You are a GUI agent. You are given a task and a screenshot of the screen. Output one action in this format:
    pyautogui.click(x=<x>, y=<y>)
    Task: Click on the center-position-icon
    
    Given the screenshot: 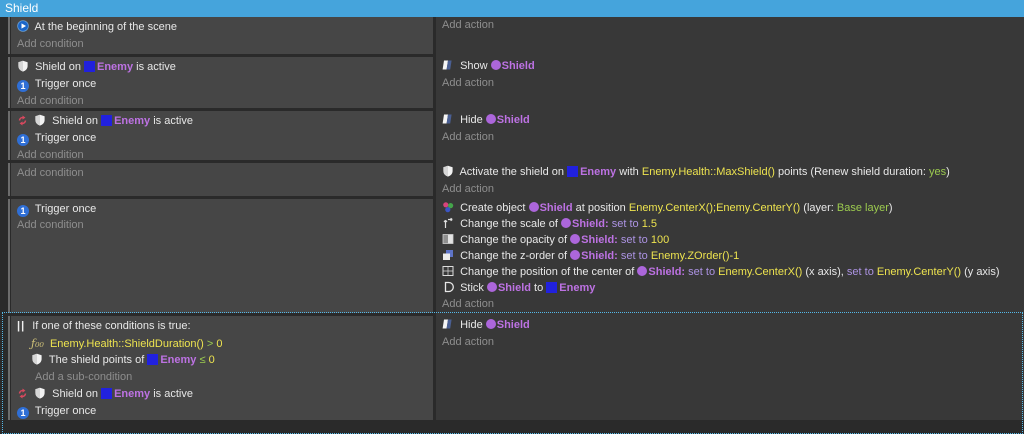 What is the action you would take?
    pyautogui.click(x=448, y=271)
    